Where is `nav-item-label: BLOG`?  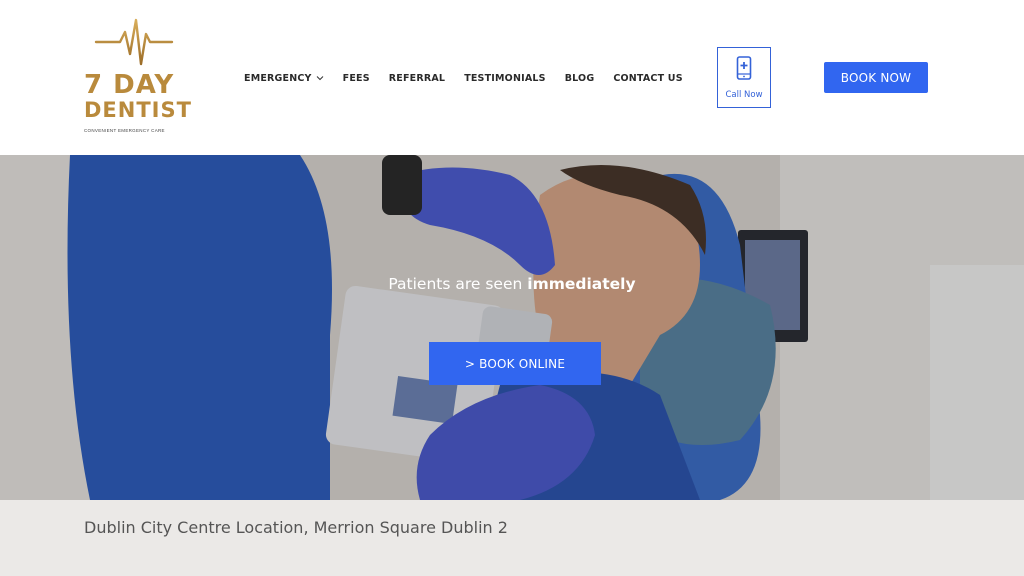 nav-item-label: BLOG is located at coordinates (579, 78).